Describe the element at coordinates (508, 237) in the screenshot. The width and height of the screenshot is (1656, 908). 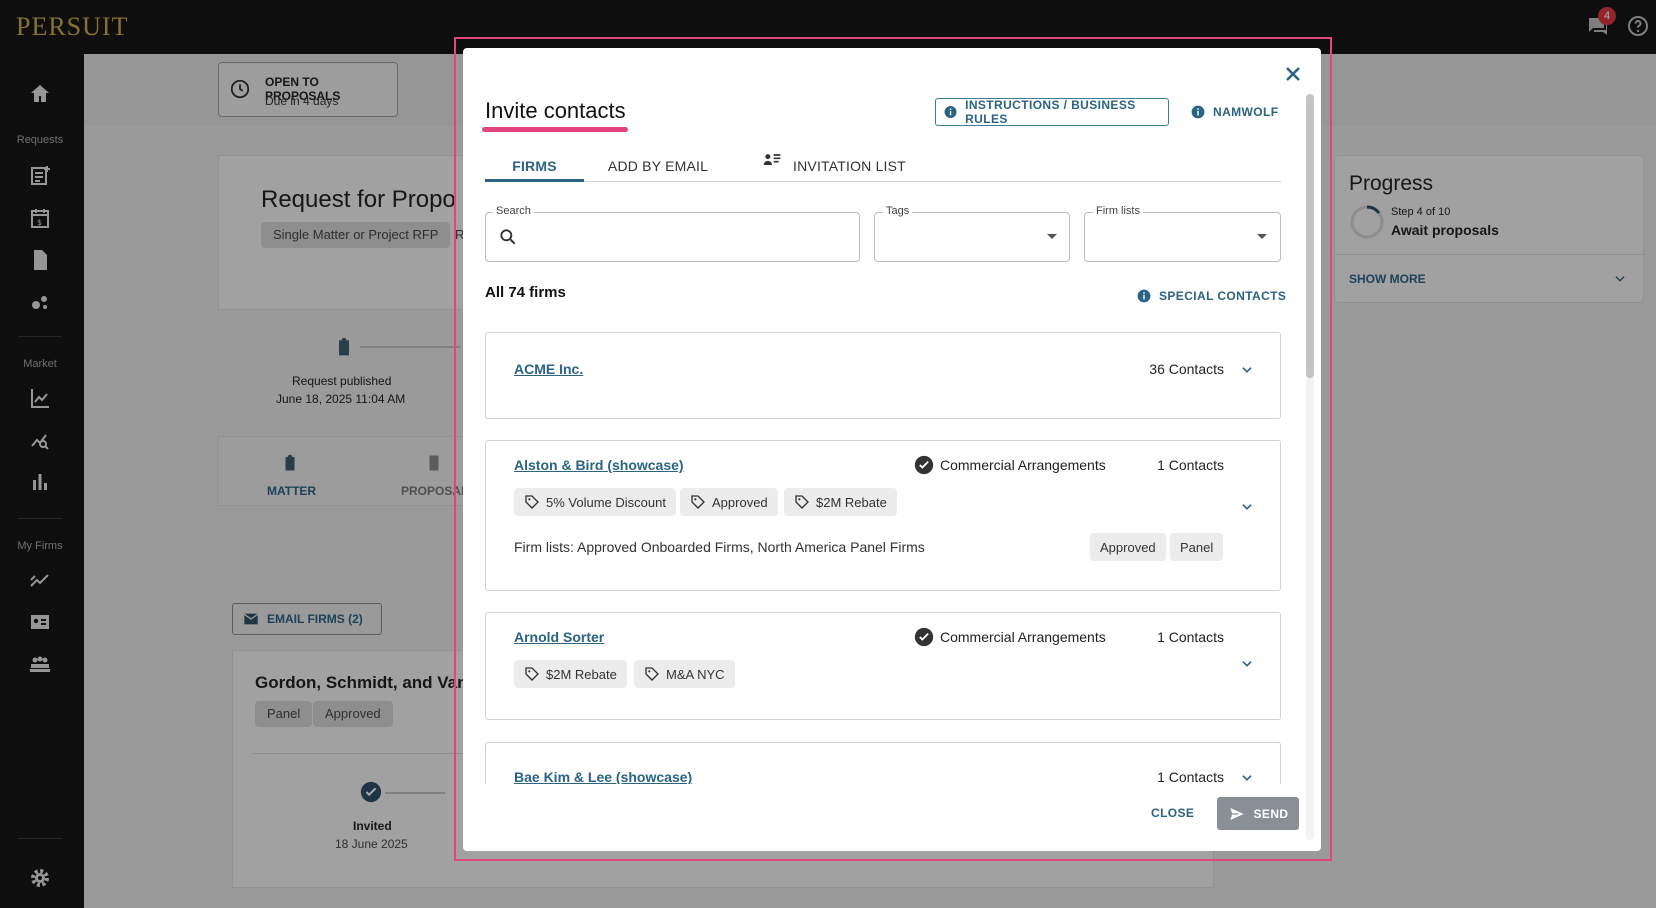
I see `search-icon` at that location.